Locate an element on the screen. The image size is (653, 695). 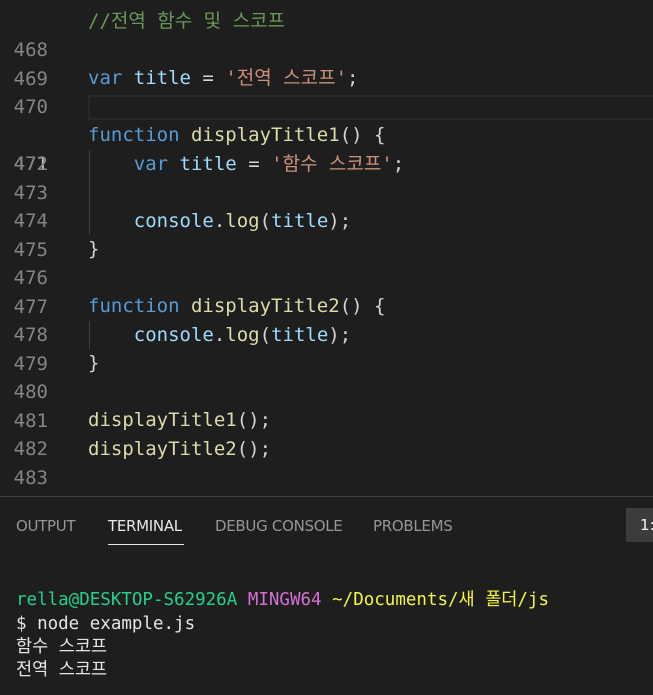
terminal-command: $ node example.js is located at coordinates (106, 624).